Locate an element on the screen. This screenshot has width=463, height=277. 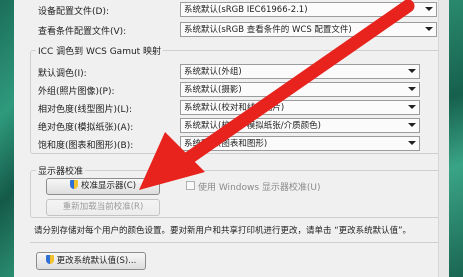
use-windows-calibration-label: 使用 Windows 显示器校准(U) is located at coordinates (259, 188).